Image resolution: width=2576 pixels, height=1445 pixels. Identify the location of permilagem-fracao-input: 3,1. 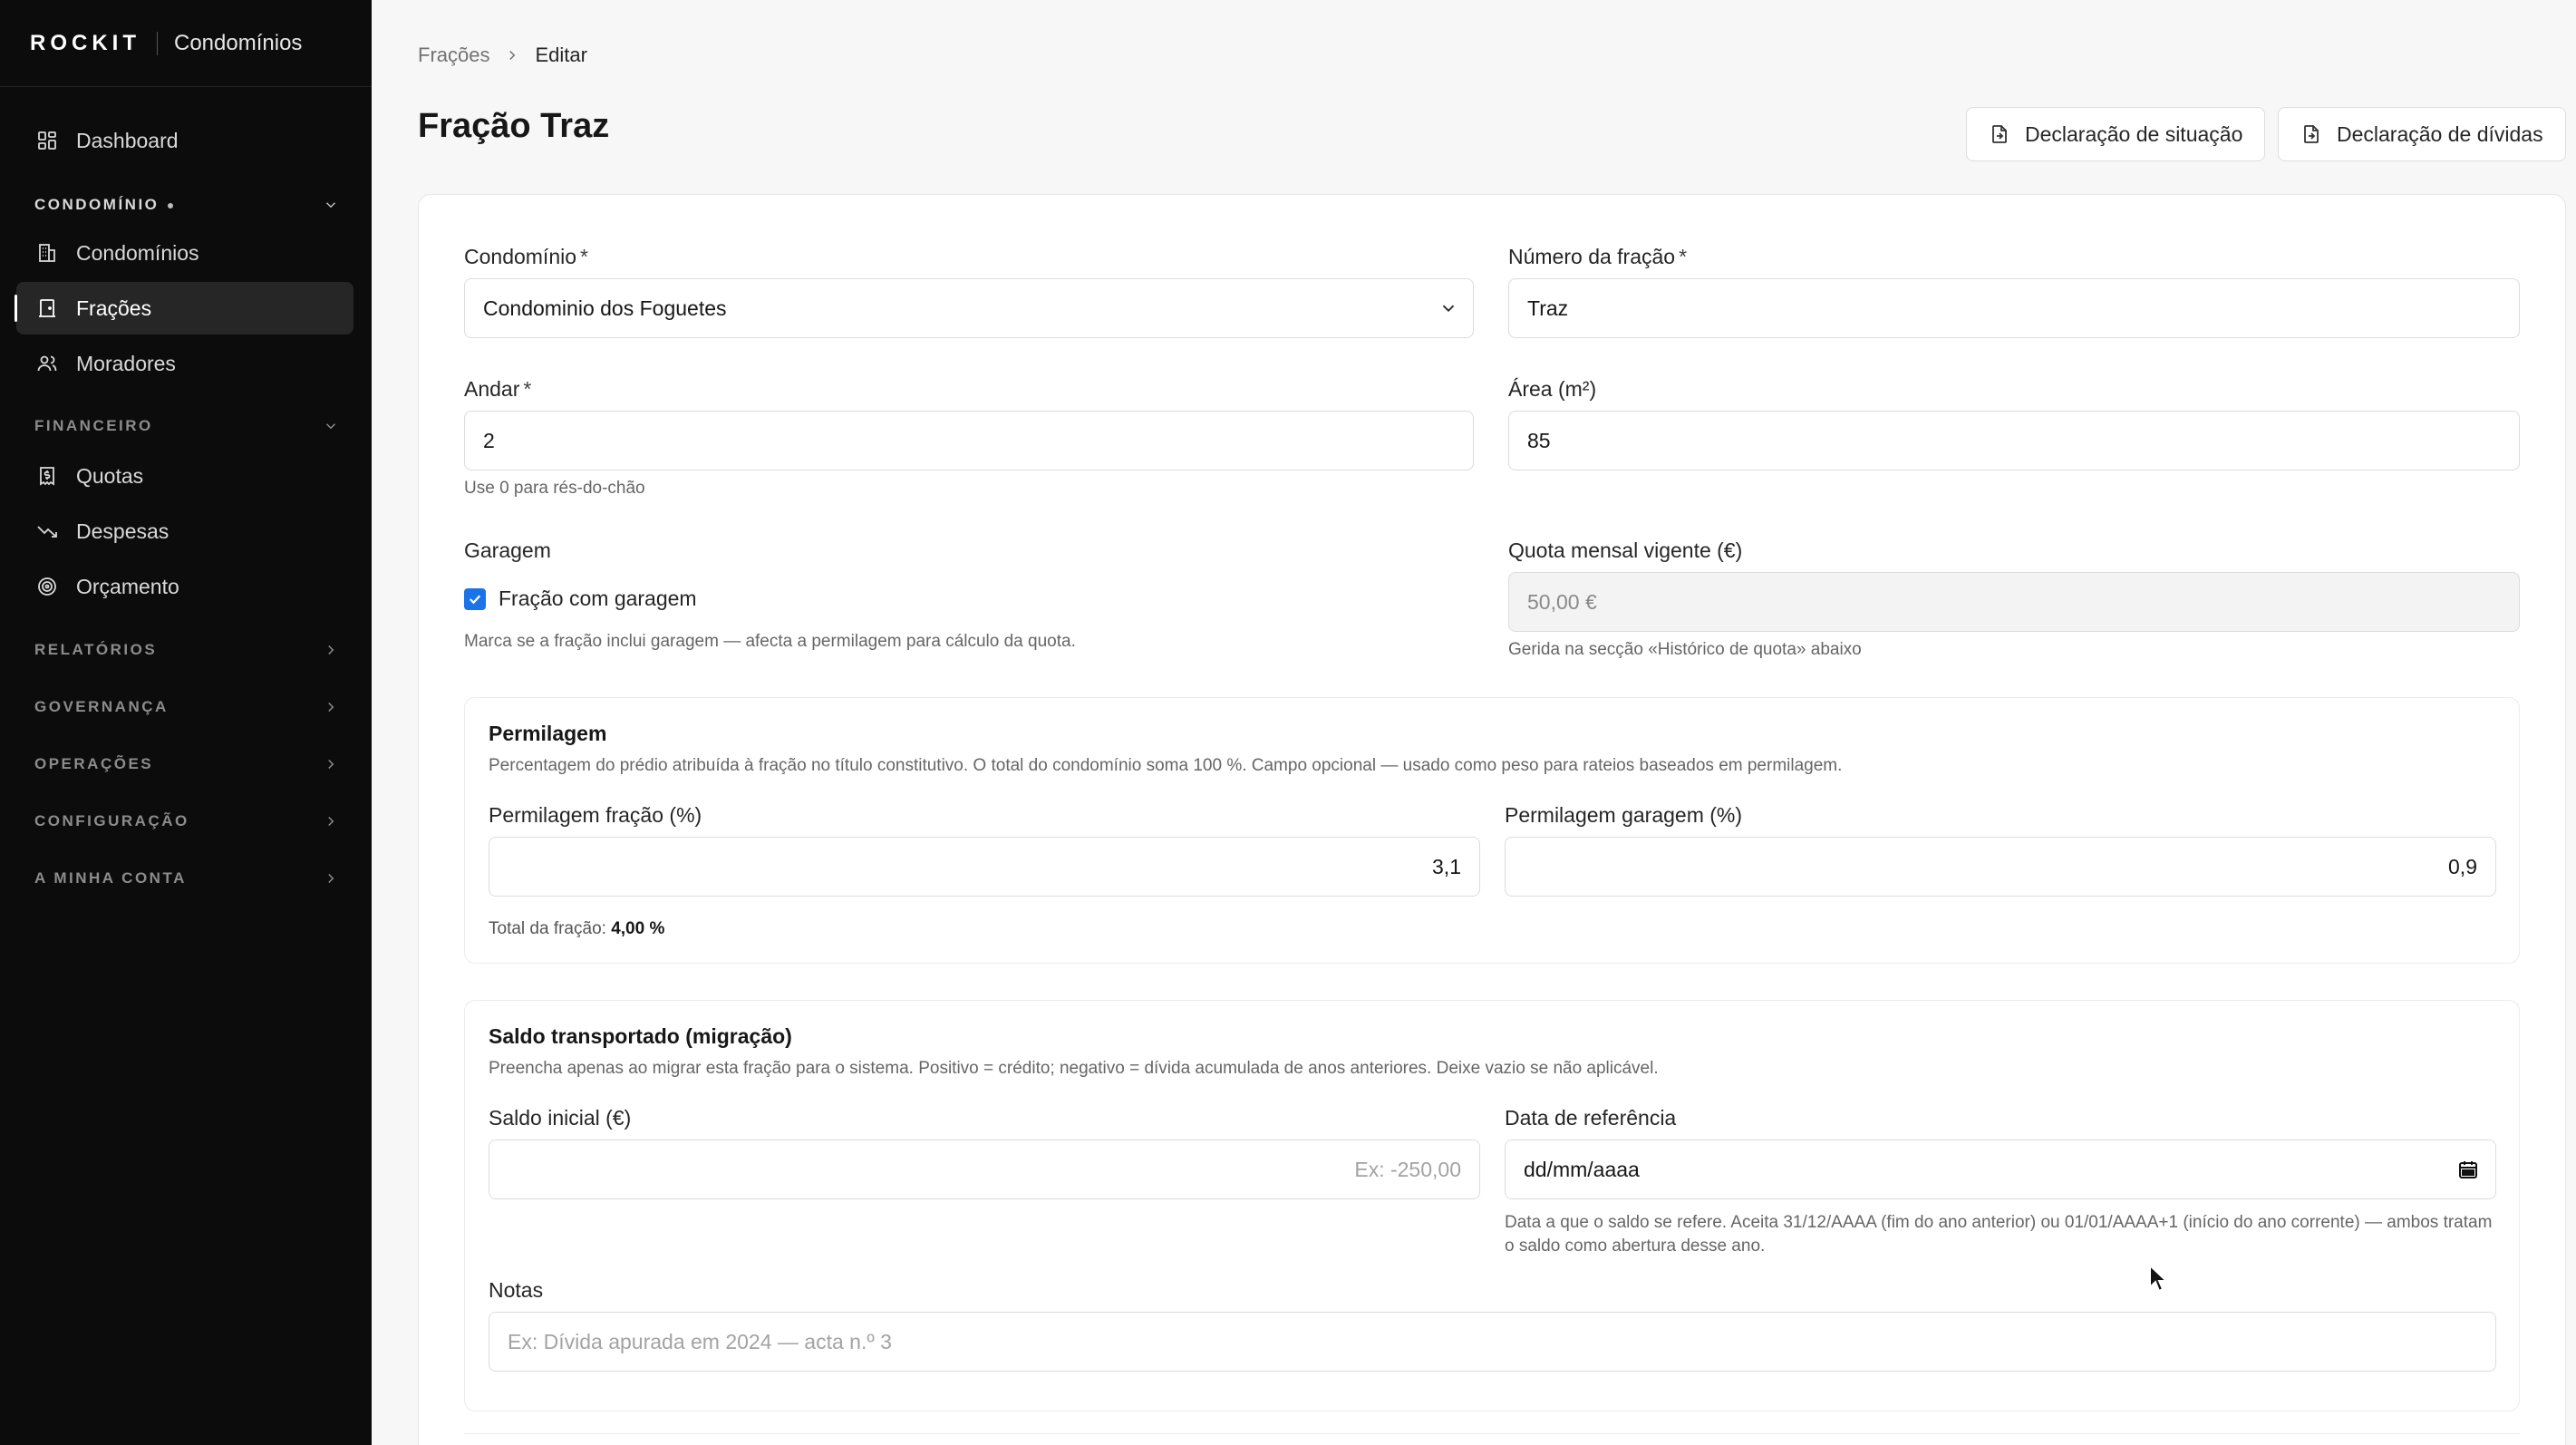
(984, 867).